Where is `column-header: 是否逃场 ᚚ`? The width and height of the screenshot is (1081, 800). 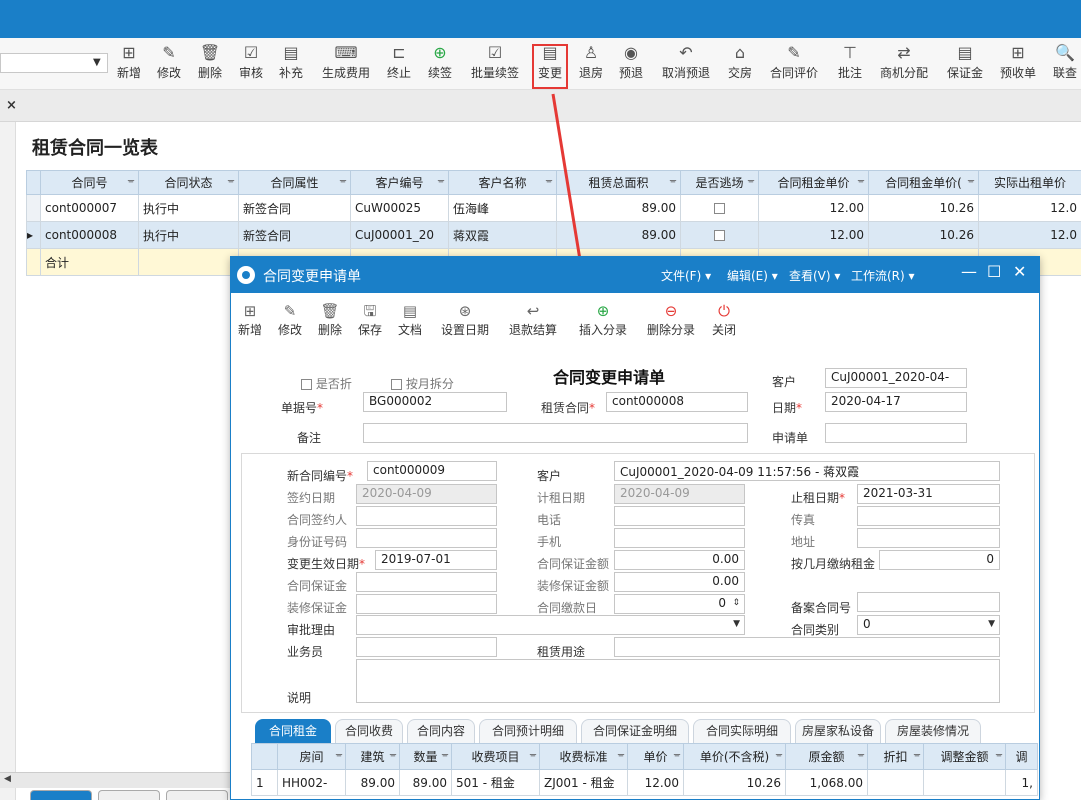
column-header: 是否逃场 ᚚ is located at coordinates (719, 182).